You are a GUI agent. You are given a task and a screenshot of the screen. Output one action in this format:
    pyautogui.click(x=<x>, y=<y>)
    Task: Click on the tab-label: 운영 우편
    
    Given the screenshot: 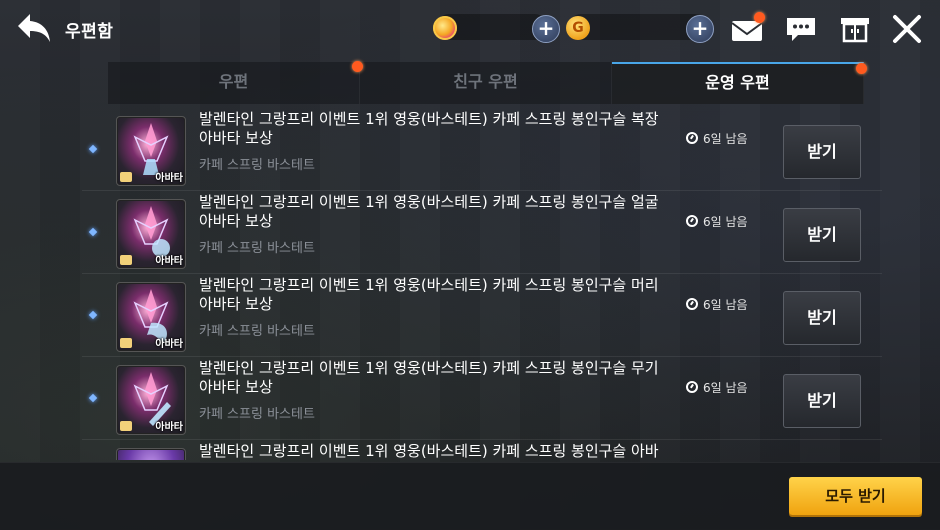 What is the action you would take?
    pyautogui.click(x=737, y=82)
    